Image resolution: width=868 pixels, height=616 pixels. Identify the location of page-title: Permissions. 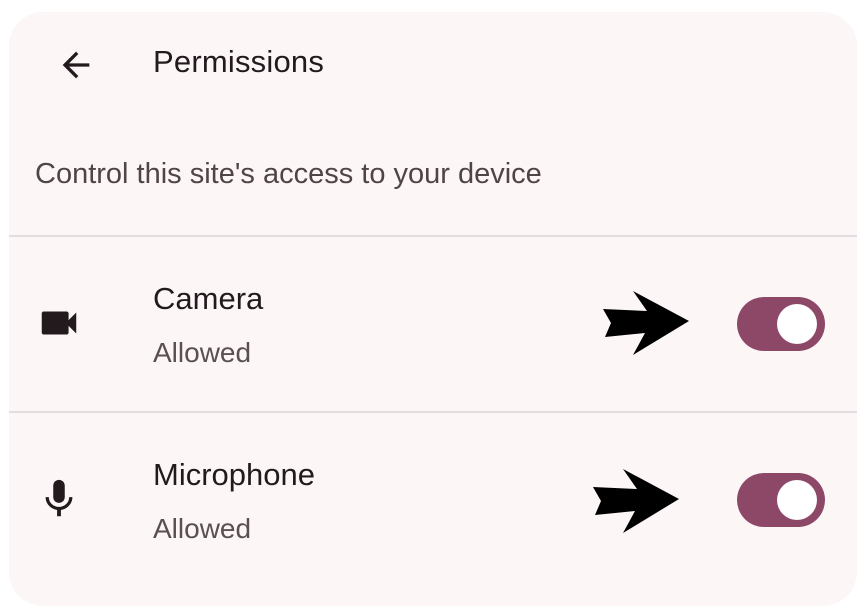
(239, 61).